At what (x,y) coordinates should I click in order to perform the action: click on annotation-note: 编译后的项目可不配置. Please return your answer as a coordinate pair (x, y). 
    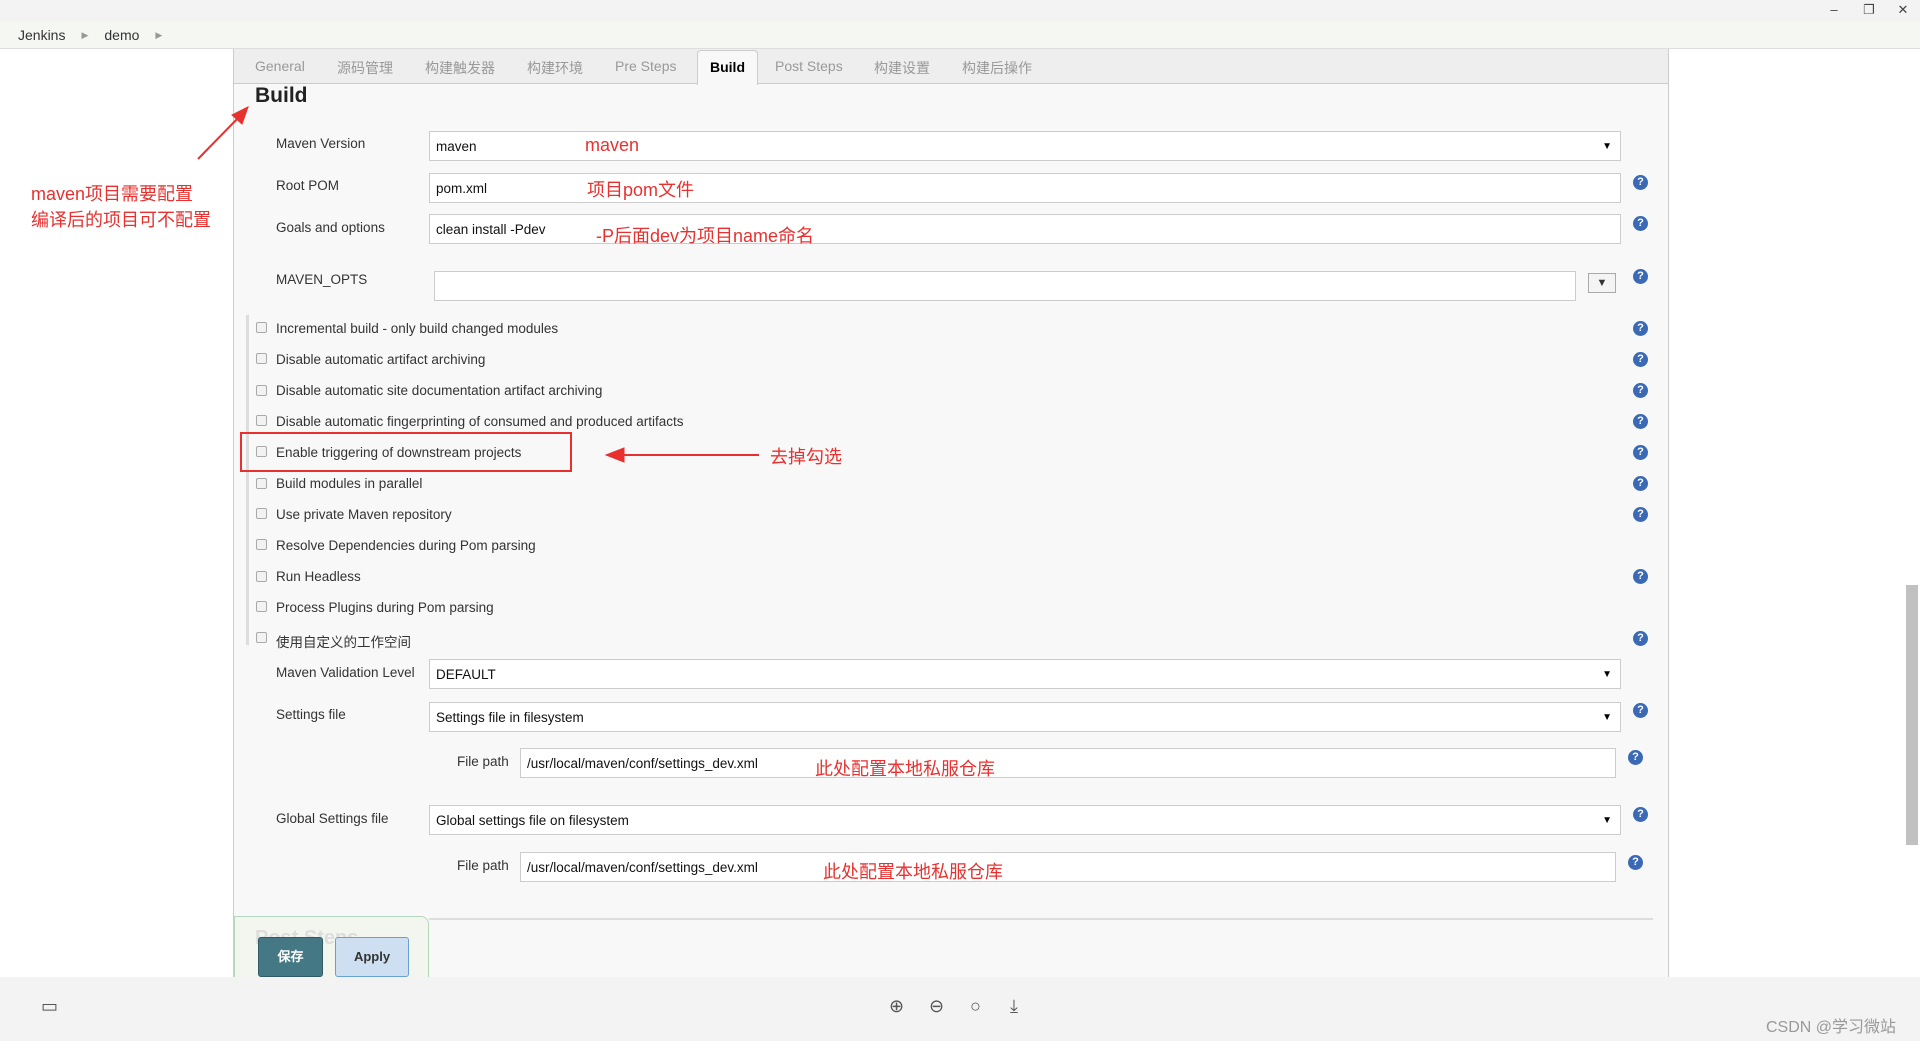
    Looking at the image, I should click on (121, 220).